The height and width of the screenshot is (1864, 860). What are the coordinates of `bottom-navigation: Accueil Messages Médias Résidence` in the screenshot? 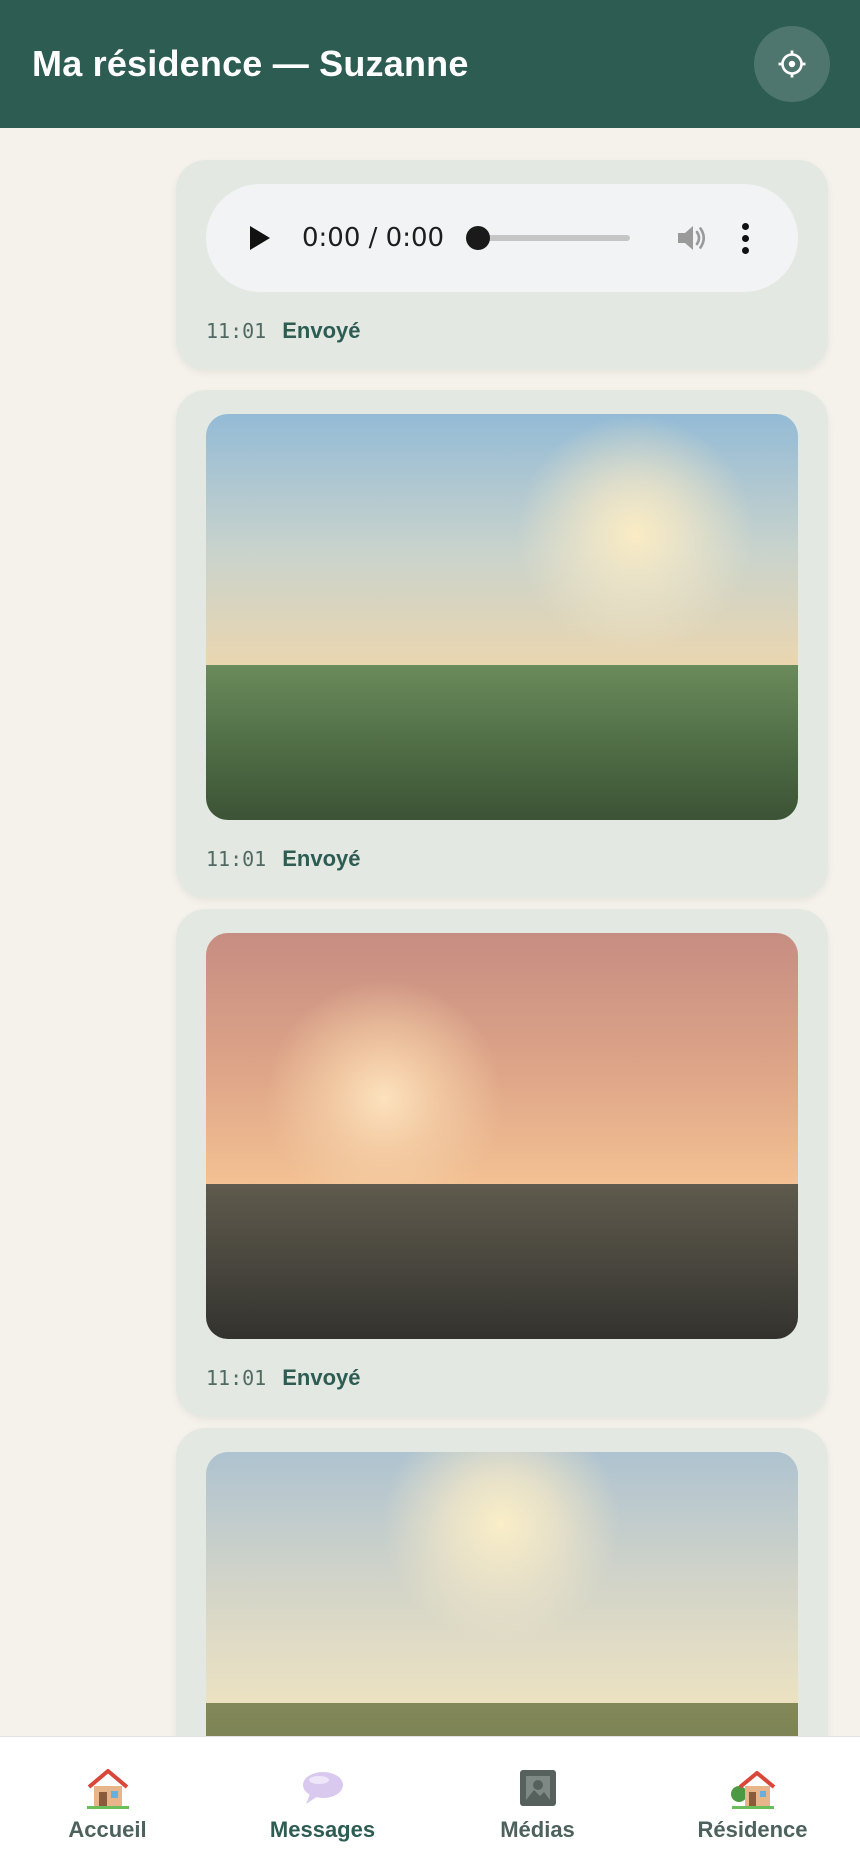 It's located at (430, 1800).